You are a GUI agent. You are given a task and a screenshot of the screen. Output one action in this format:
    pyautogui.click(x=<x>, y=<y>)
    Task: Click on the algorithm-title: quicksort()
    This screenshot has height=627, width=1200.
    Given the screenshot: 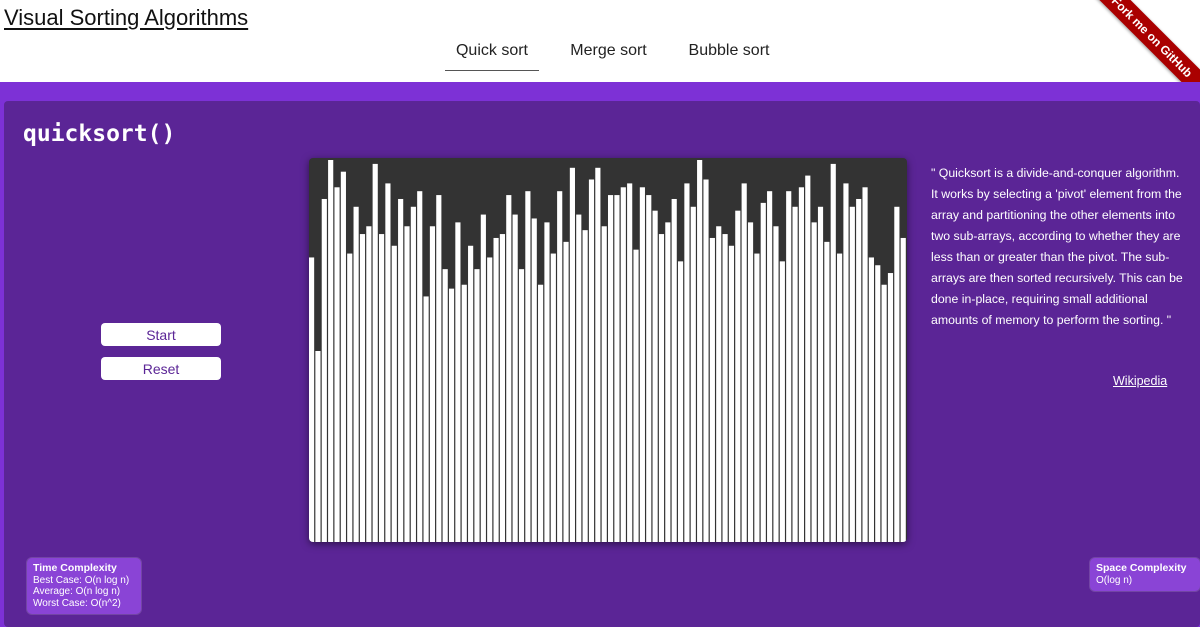 What is the action you would take?
    pyautogui.click(x=99, y=134)
    